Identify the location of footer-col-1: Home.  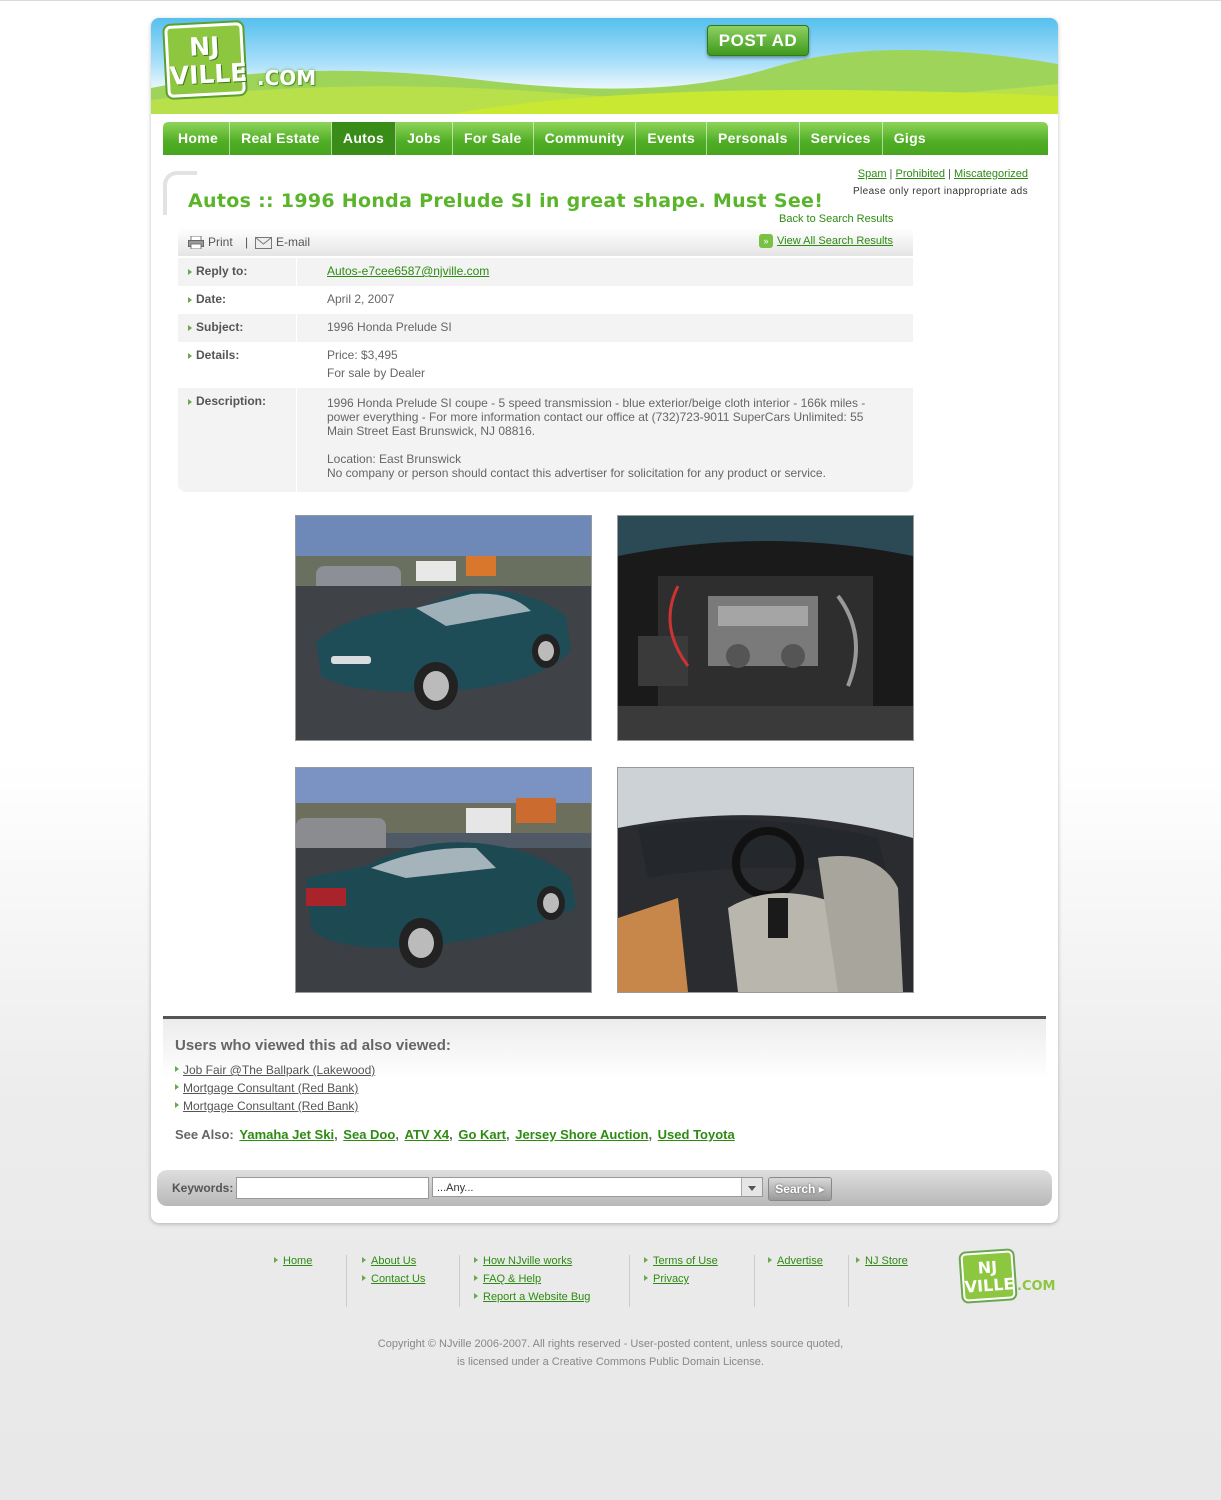
(293, 1261).